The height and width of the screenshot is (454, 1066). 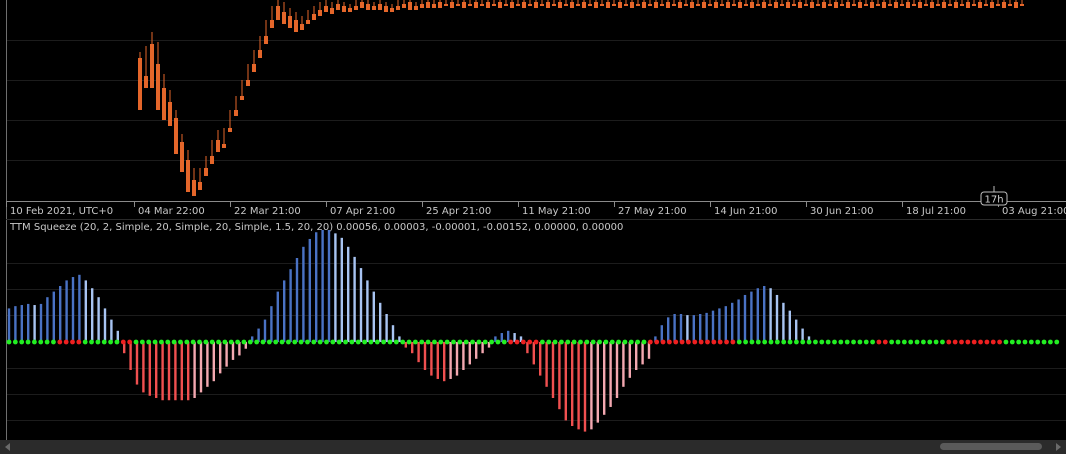 I want to click on scrollbar-track, so click(x=533, y=447).